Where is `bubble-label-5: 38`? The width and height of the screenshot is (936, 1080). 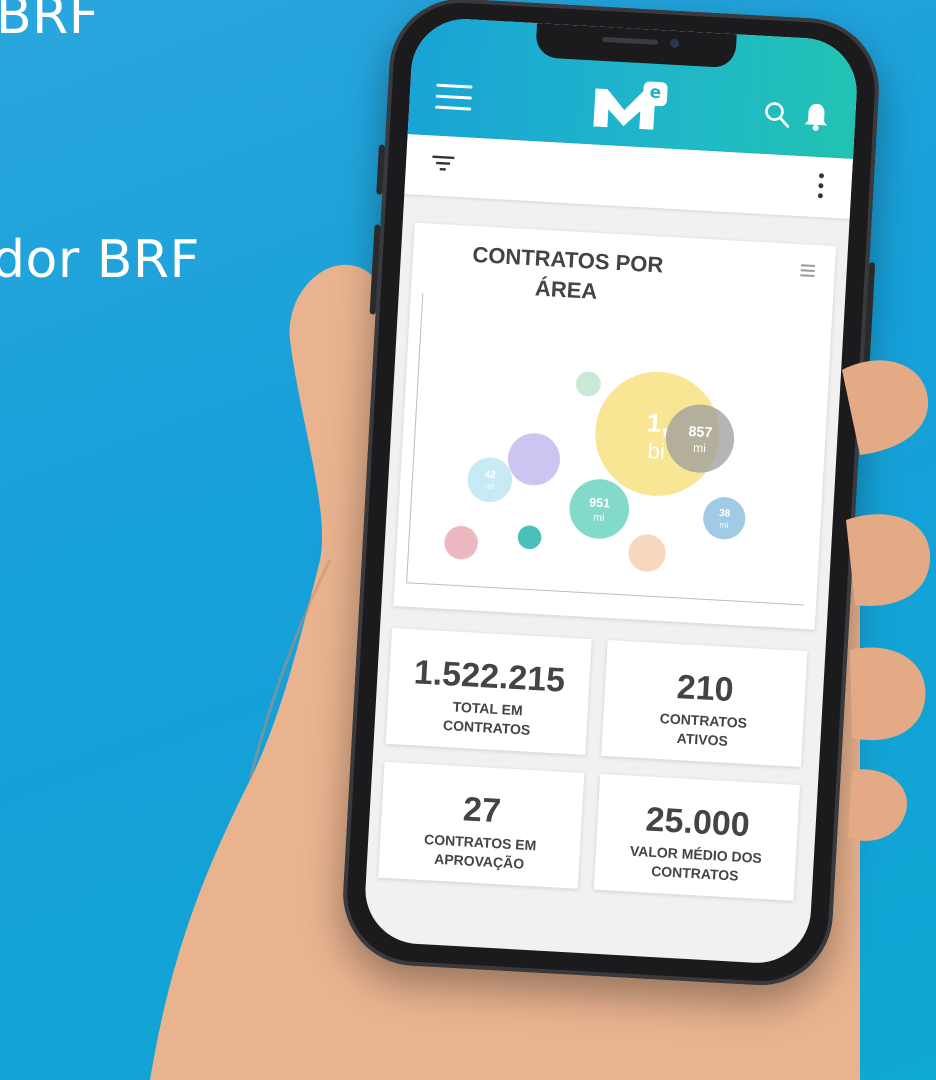 bubble-label-5: 38 is located at coordinates (725, 514).